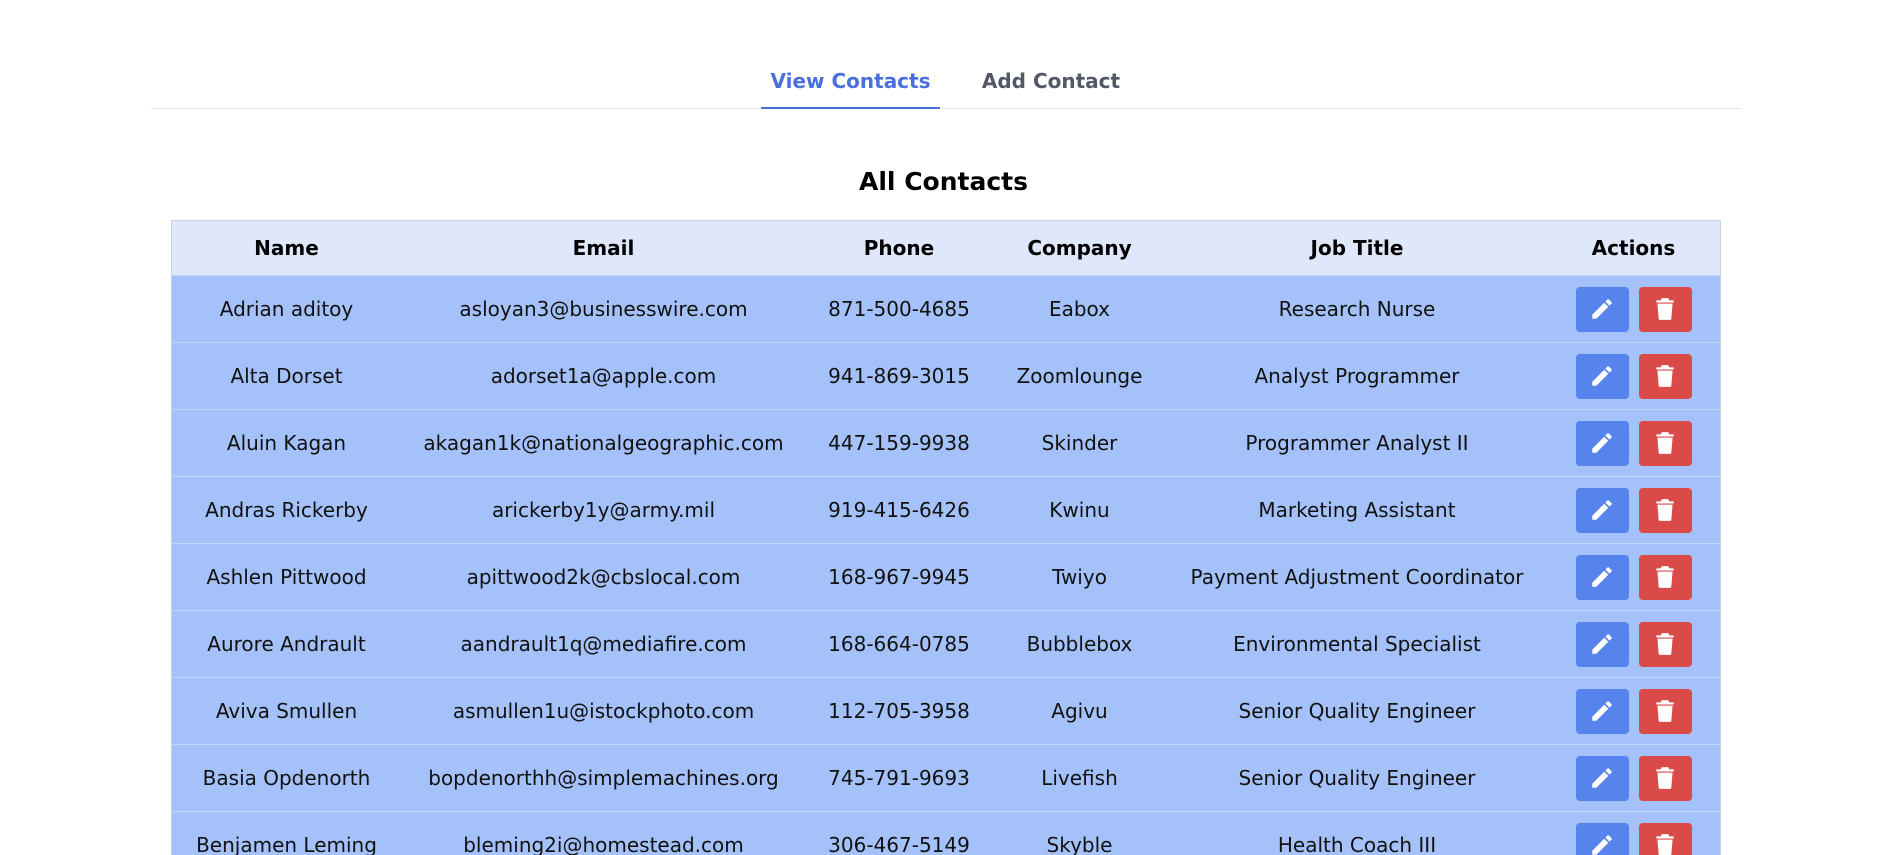 This screenshot has width=1887, height=855. I want to click on cell-job-title: Programmer Analyst II, so click(1357, 443).